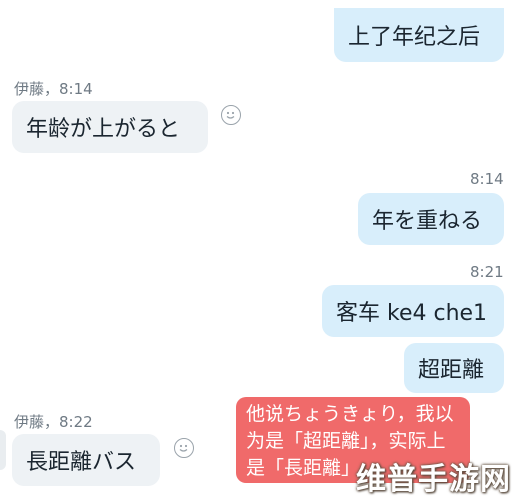  Describe the element at coordinates (53, 89) in the screenshot. I see `sender-label: 伊藤，8:14` at that location.